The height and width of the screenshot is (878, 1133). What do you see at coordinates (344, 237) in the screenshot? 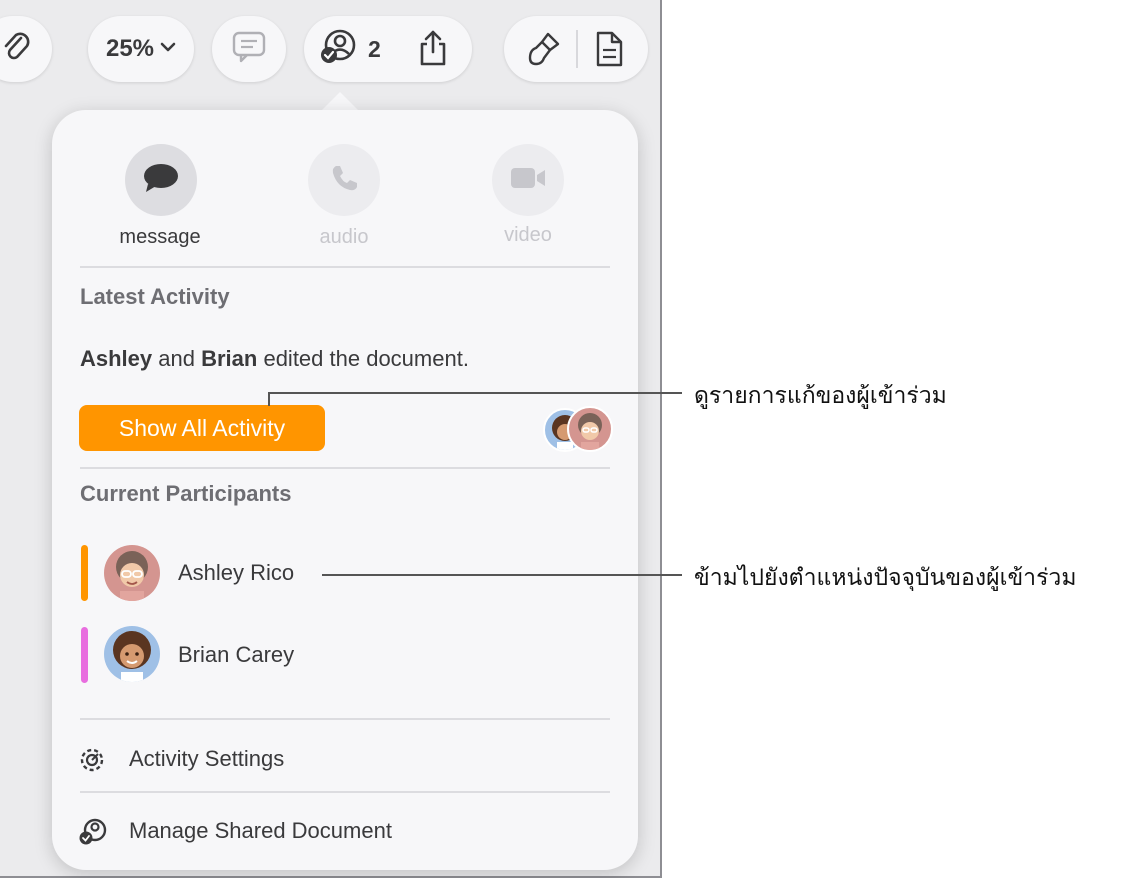
I see `audio-label: audio` at bounding box center [344, 237].